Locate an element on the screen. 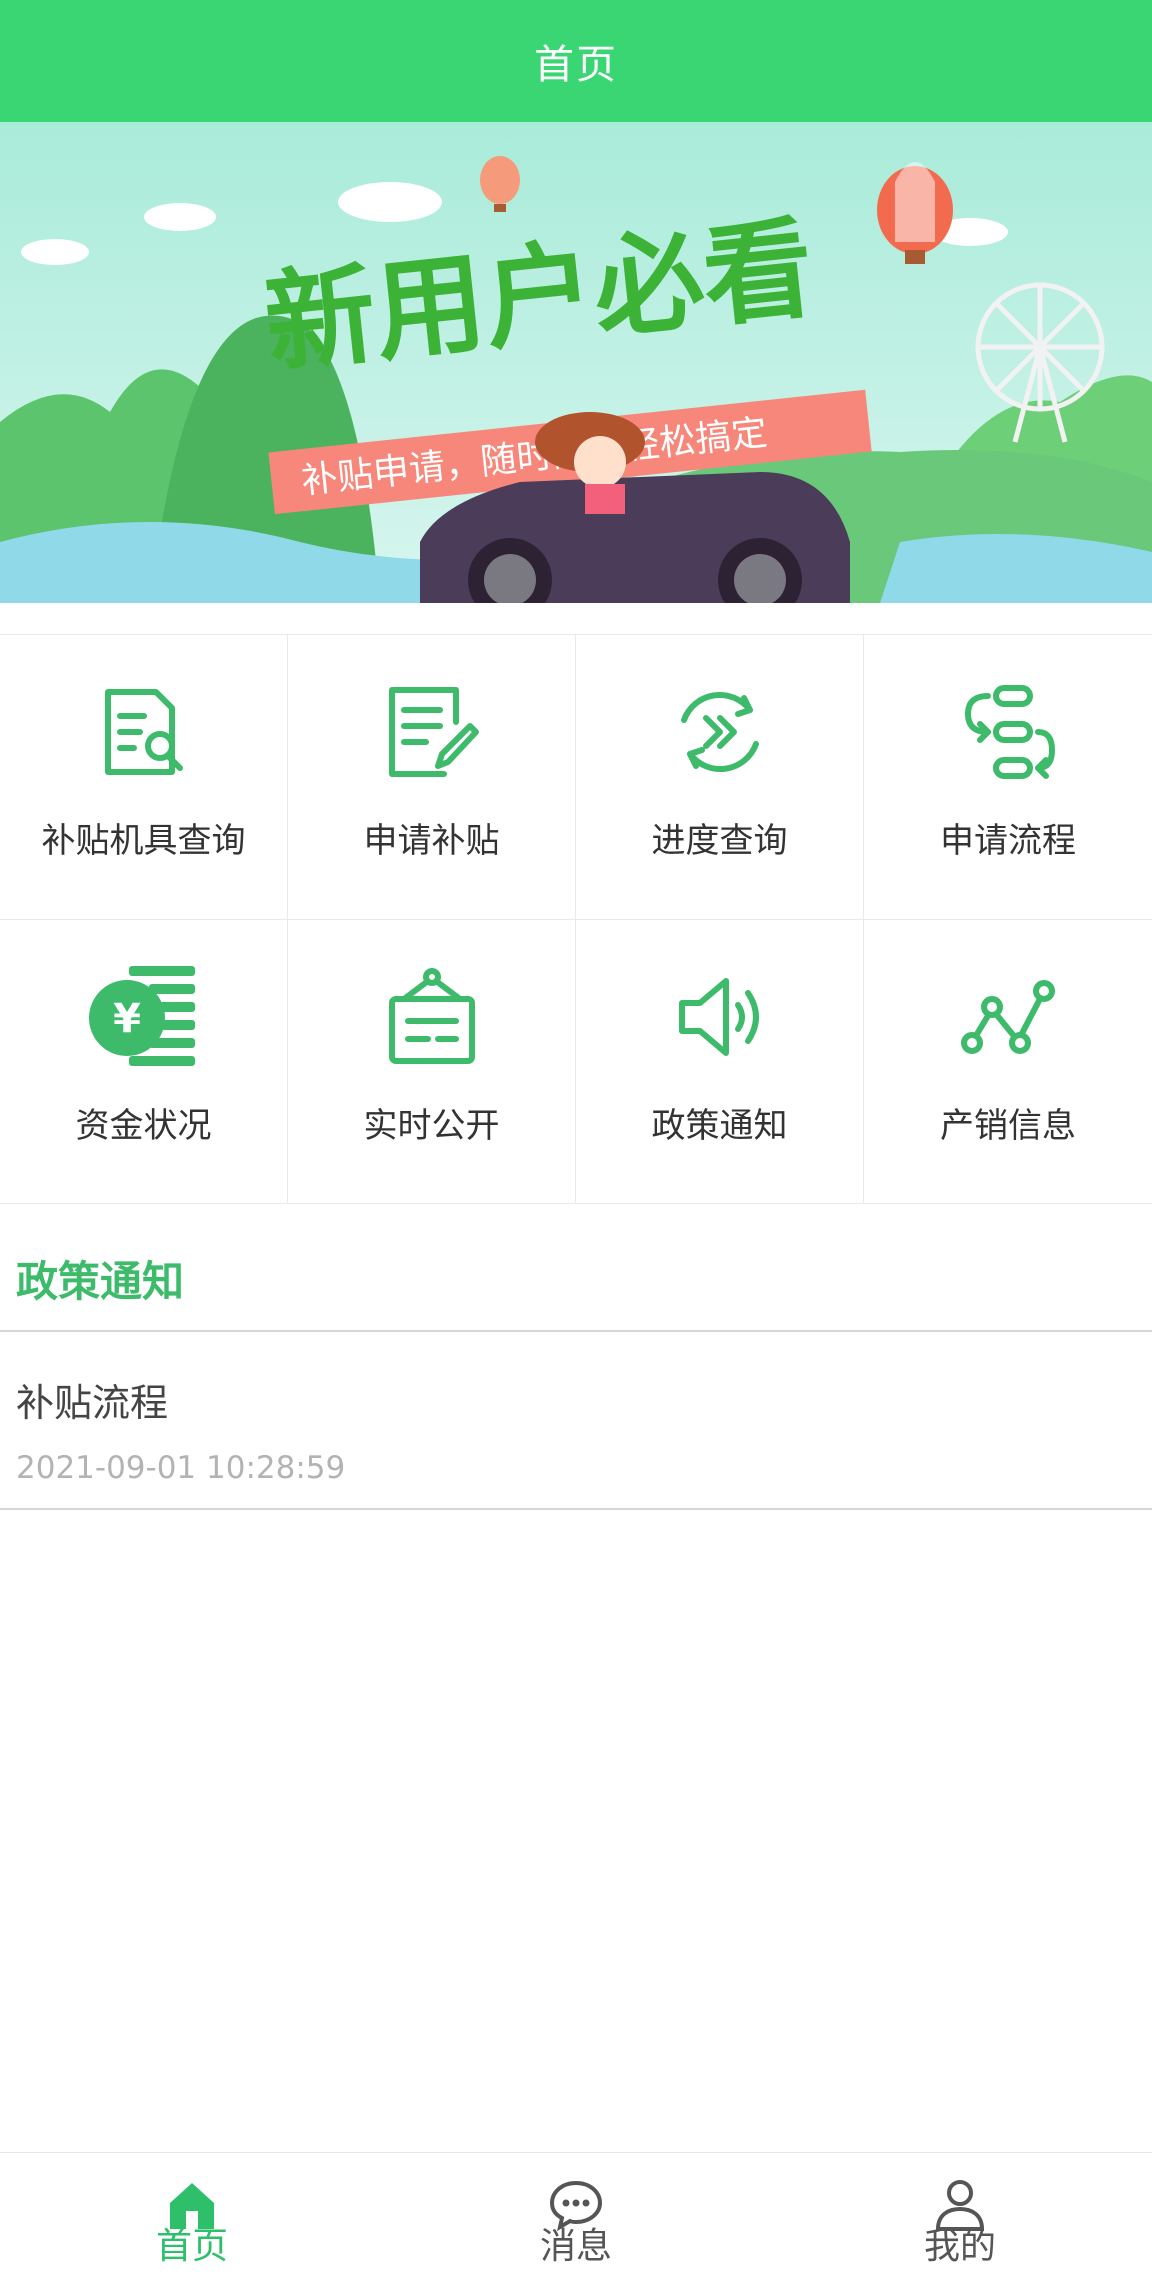  process-flow-icon is located at coordinates (1008, 732).